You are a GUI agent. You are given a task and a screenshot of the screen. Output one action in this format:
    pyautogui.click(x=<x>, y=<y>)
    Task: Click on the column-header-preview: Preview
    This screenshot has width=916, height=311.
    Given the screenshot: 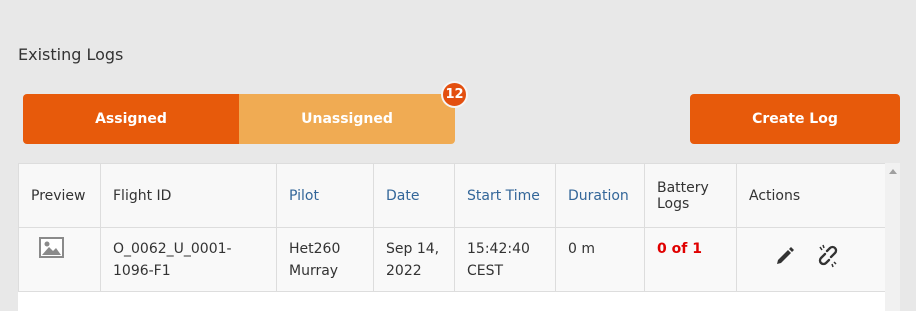 What is the action you would take?
    pyautogui.click(x=59, y=195)
    